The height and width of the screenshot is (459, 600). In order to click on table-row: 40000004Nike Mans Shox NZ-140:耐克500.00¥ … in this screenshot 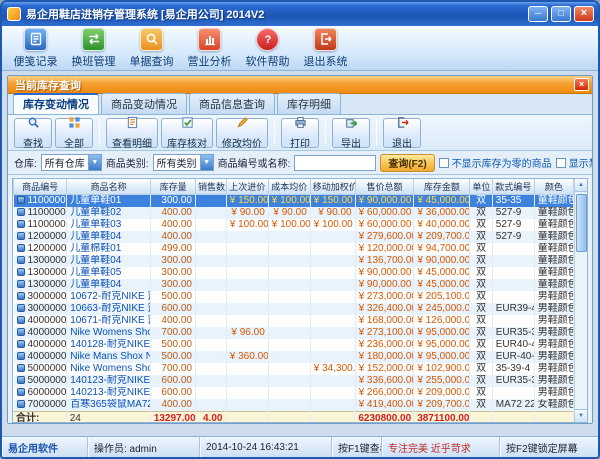, I will do `click(294, 356)`.